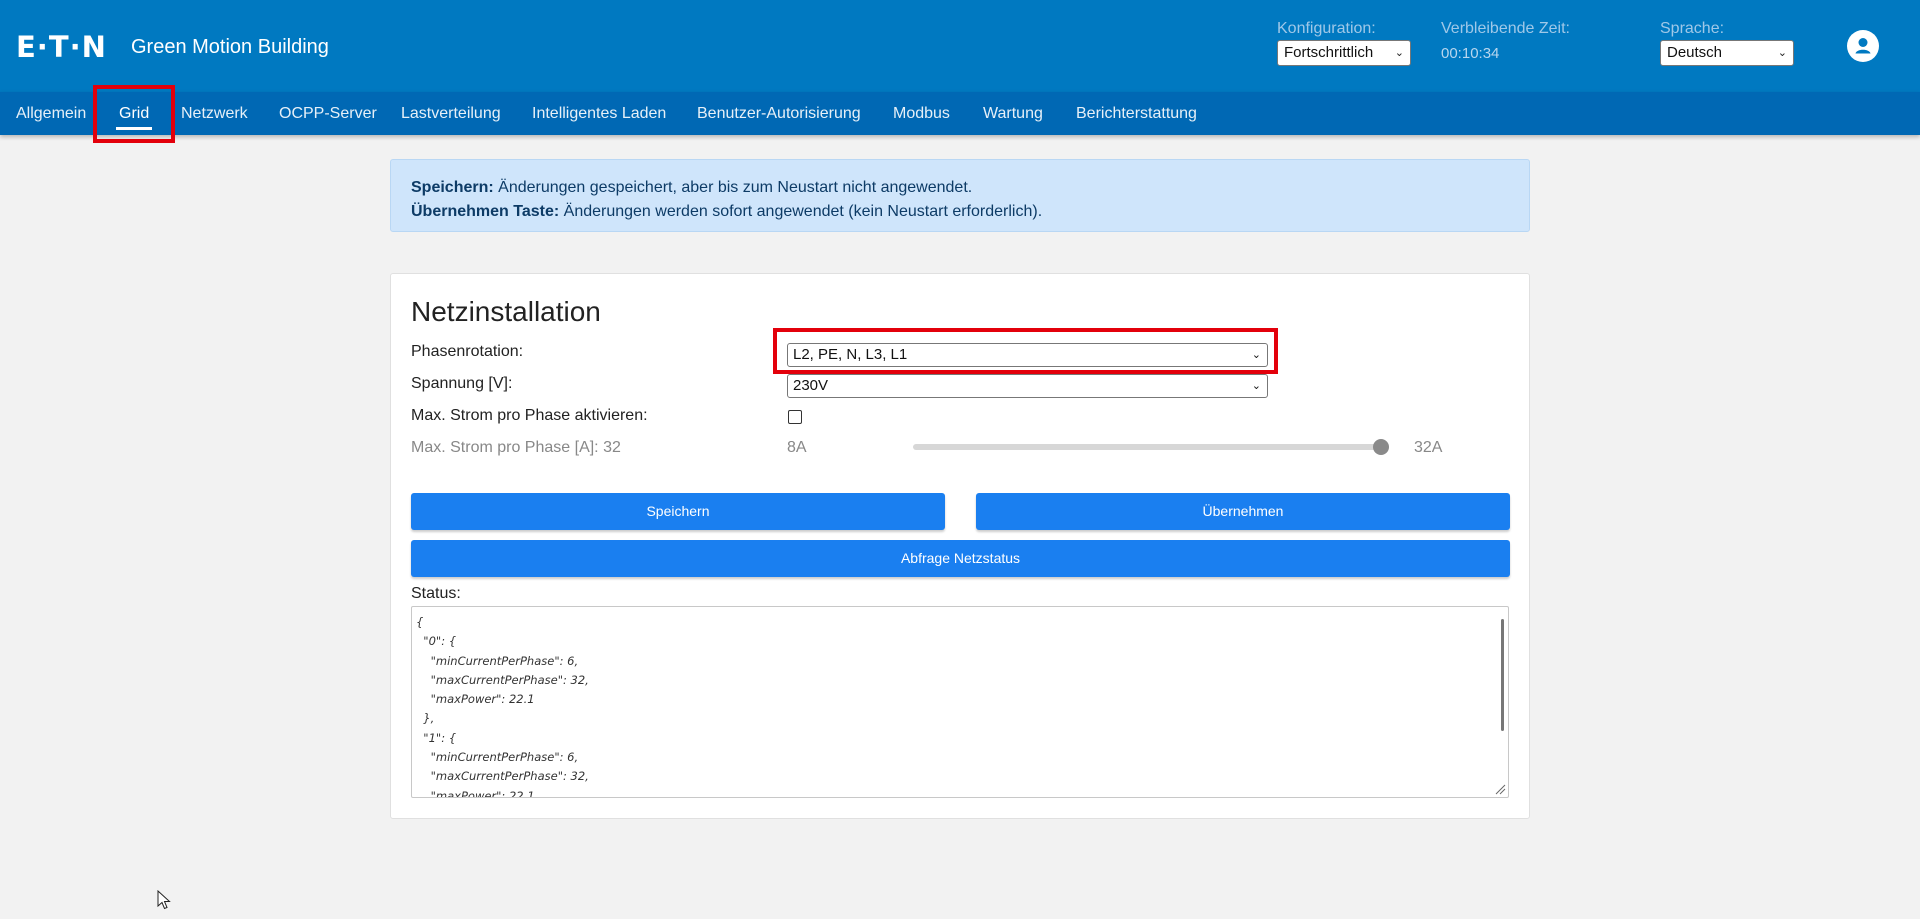 This screenshot has width=1920, height=919. I want to click on tab-berichterstattung: Berichterstattung, so click(1136, 113).